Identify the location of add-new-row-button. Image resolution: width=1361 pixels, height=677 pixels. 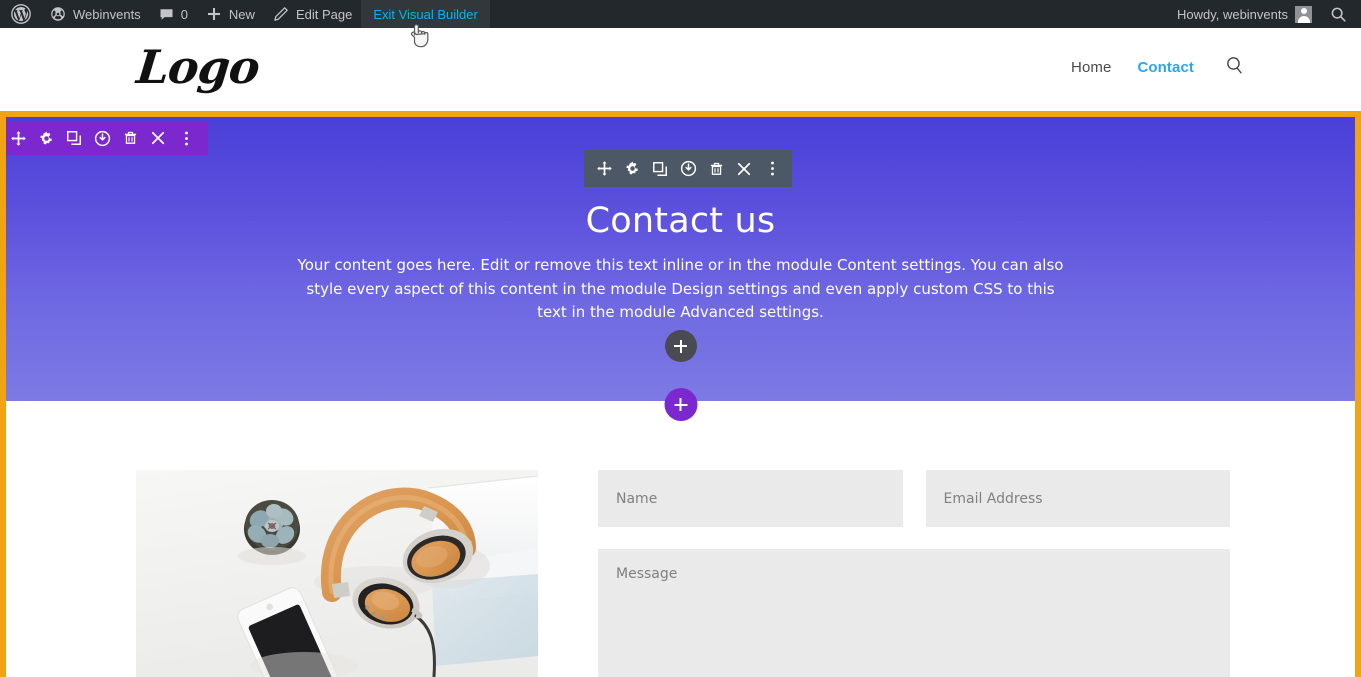
(680, 346).